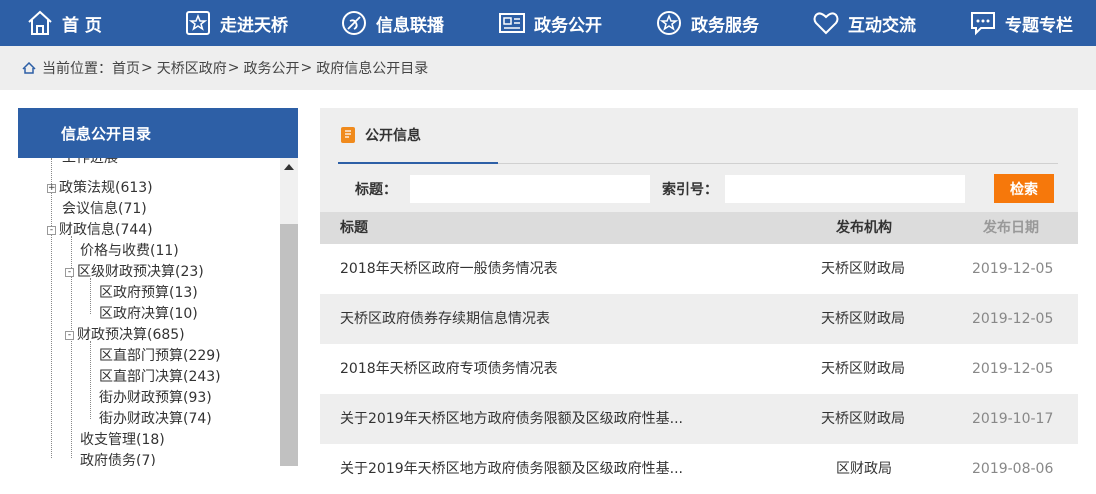 The width and height of the screenshot is (1096, 494). What do you see at coordinates (134, 272) in the screenshot?
I see `tree-item: - 区级财政预决算(23)` at bounding box center [134, 272].